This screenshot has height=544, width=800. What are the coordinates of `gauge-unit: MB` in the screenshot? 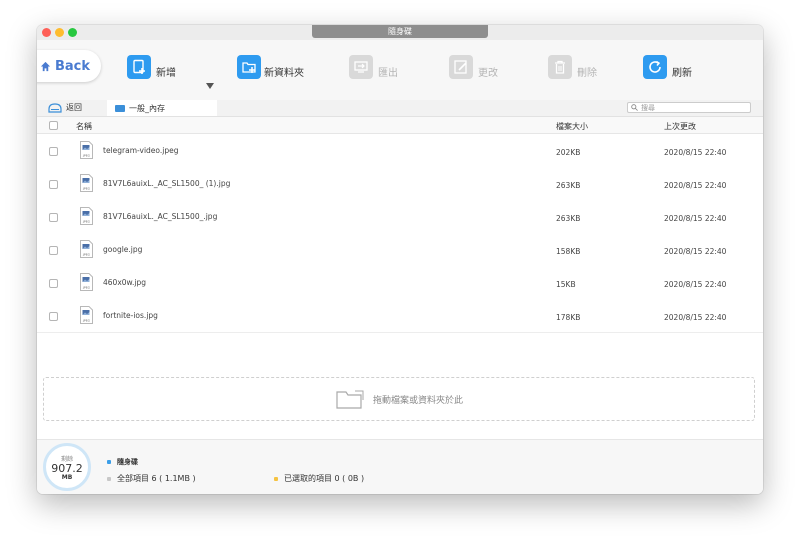 It's located at (67, 477).